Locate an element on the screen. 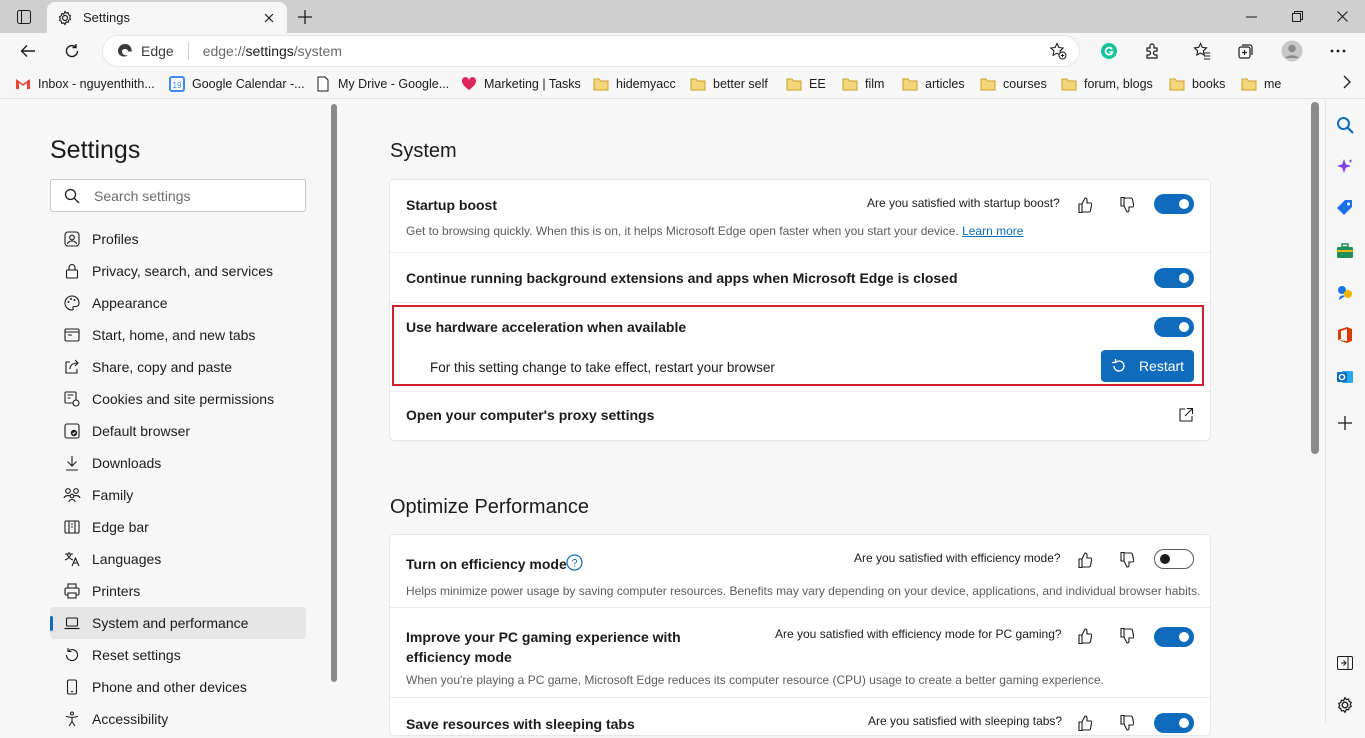  sidebar-scrollbar is located at coordinates (334, 411).